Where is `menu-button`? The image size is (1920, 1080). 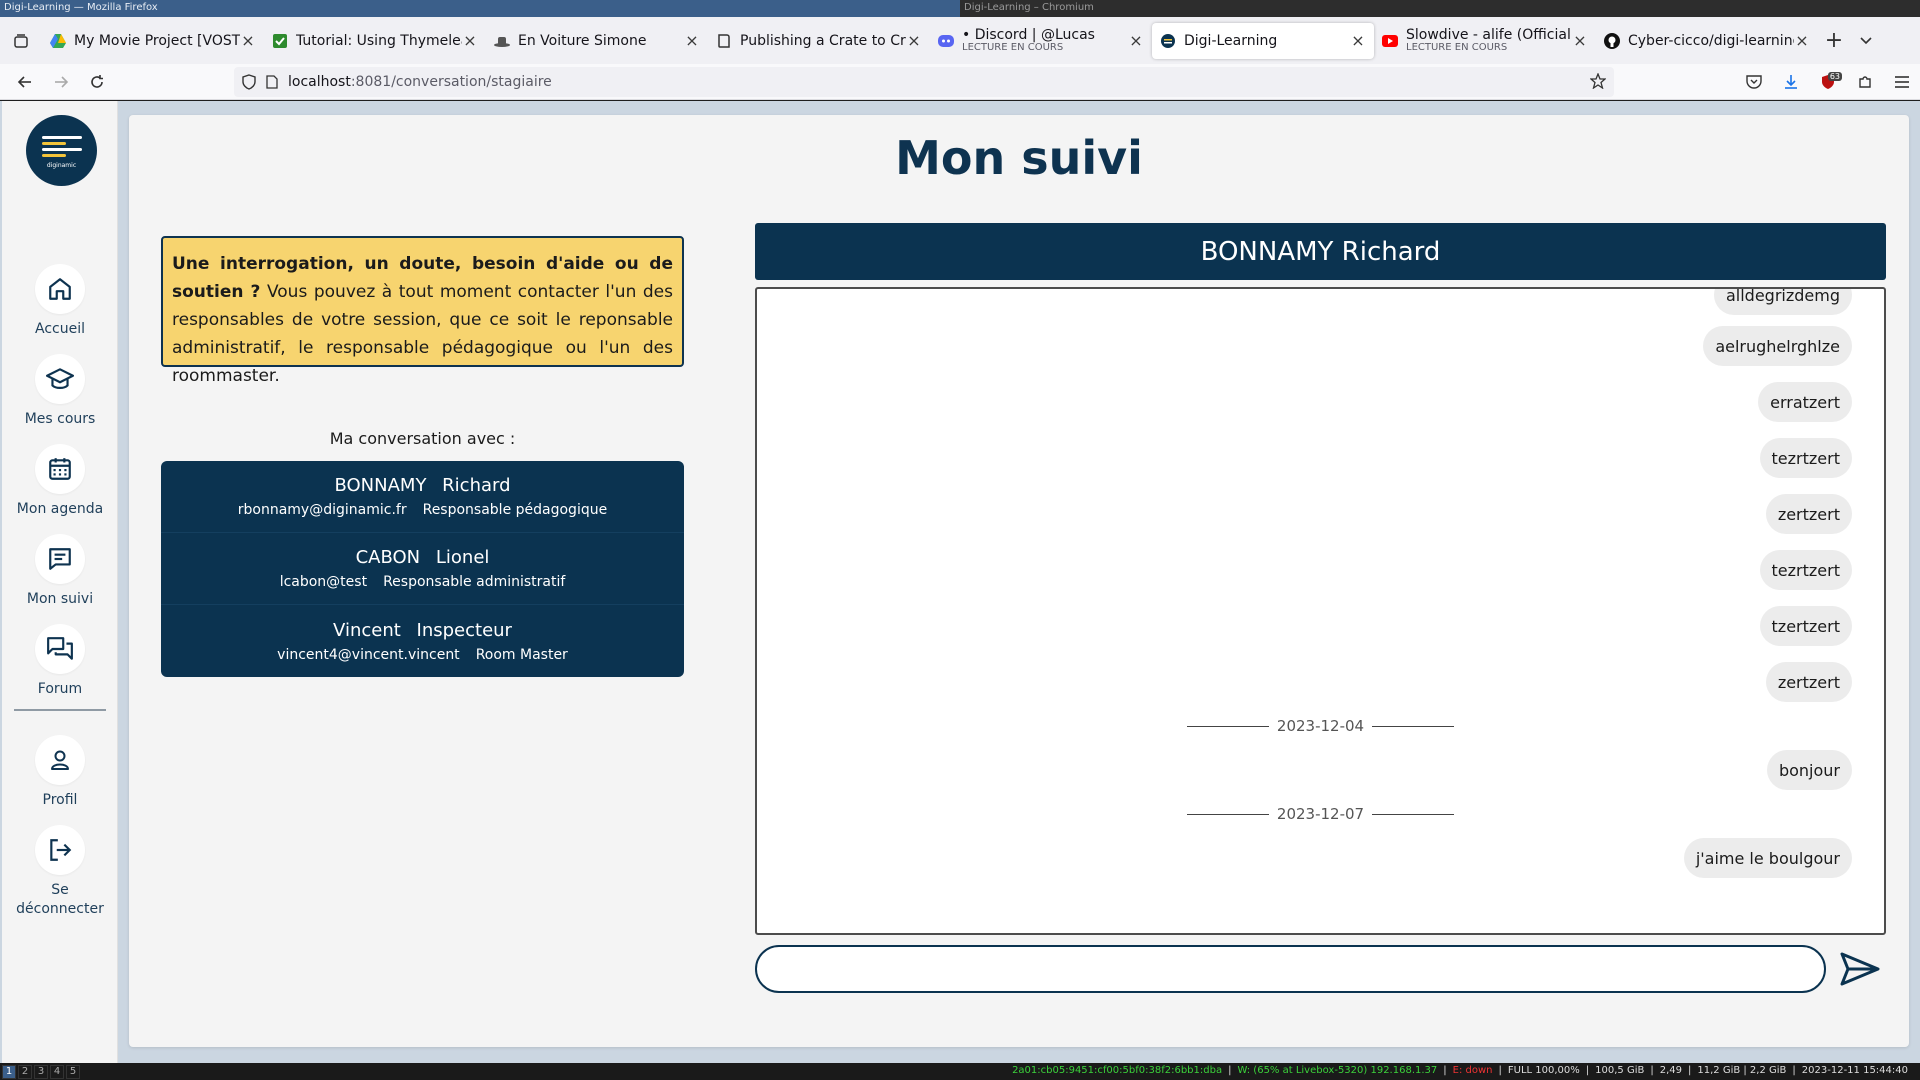
menu-button is located at coordinates (1901, 82).